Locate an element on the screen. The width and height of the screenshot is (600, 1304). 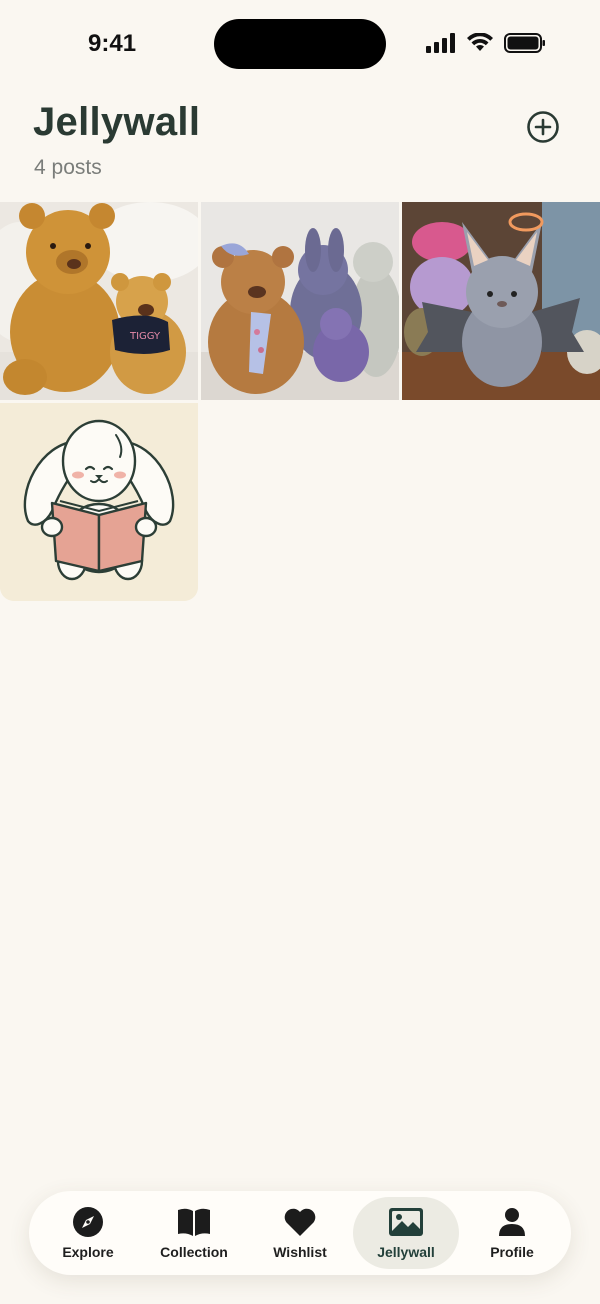
post-tile-bat is located at coordinates (501, 301).